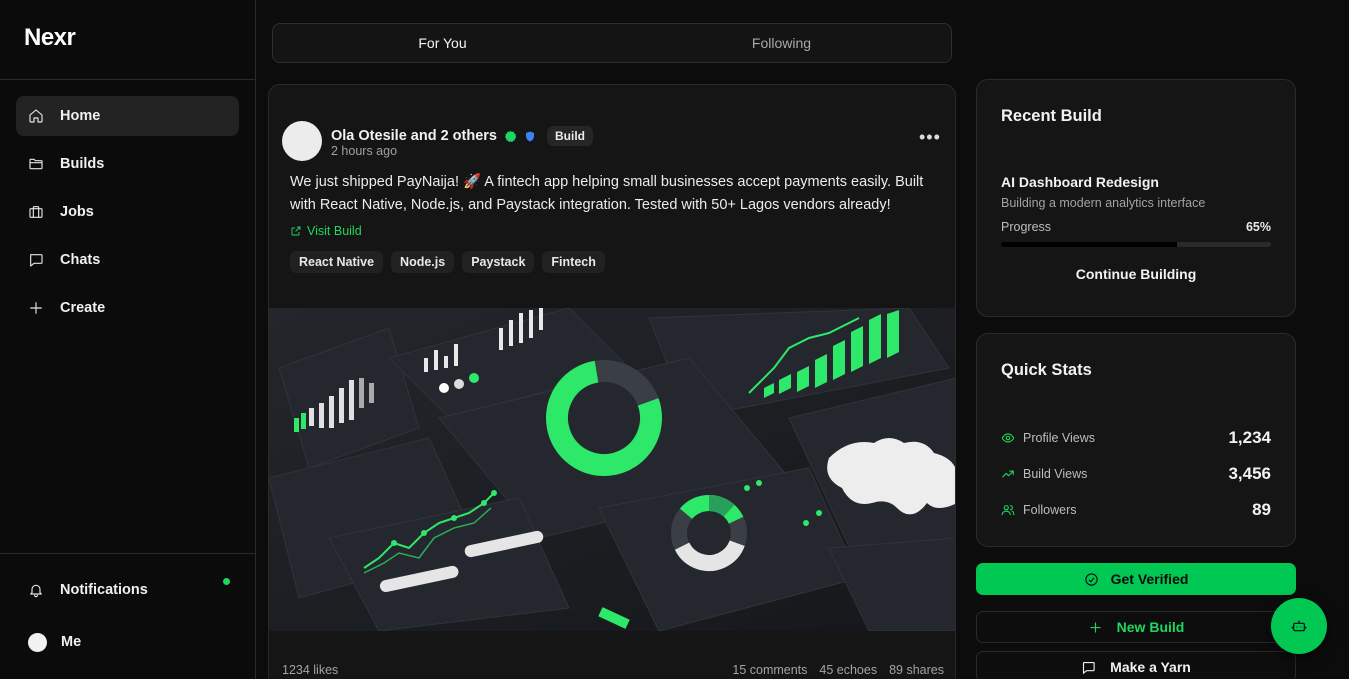  I want to click on tag: React Native, so click(337, 262).